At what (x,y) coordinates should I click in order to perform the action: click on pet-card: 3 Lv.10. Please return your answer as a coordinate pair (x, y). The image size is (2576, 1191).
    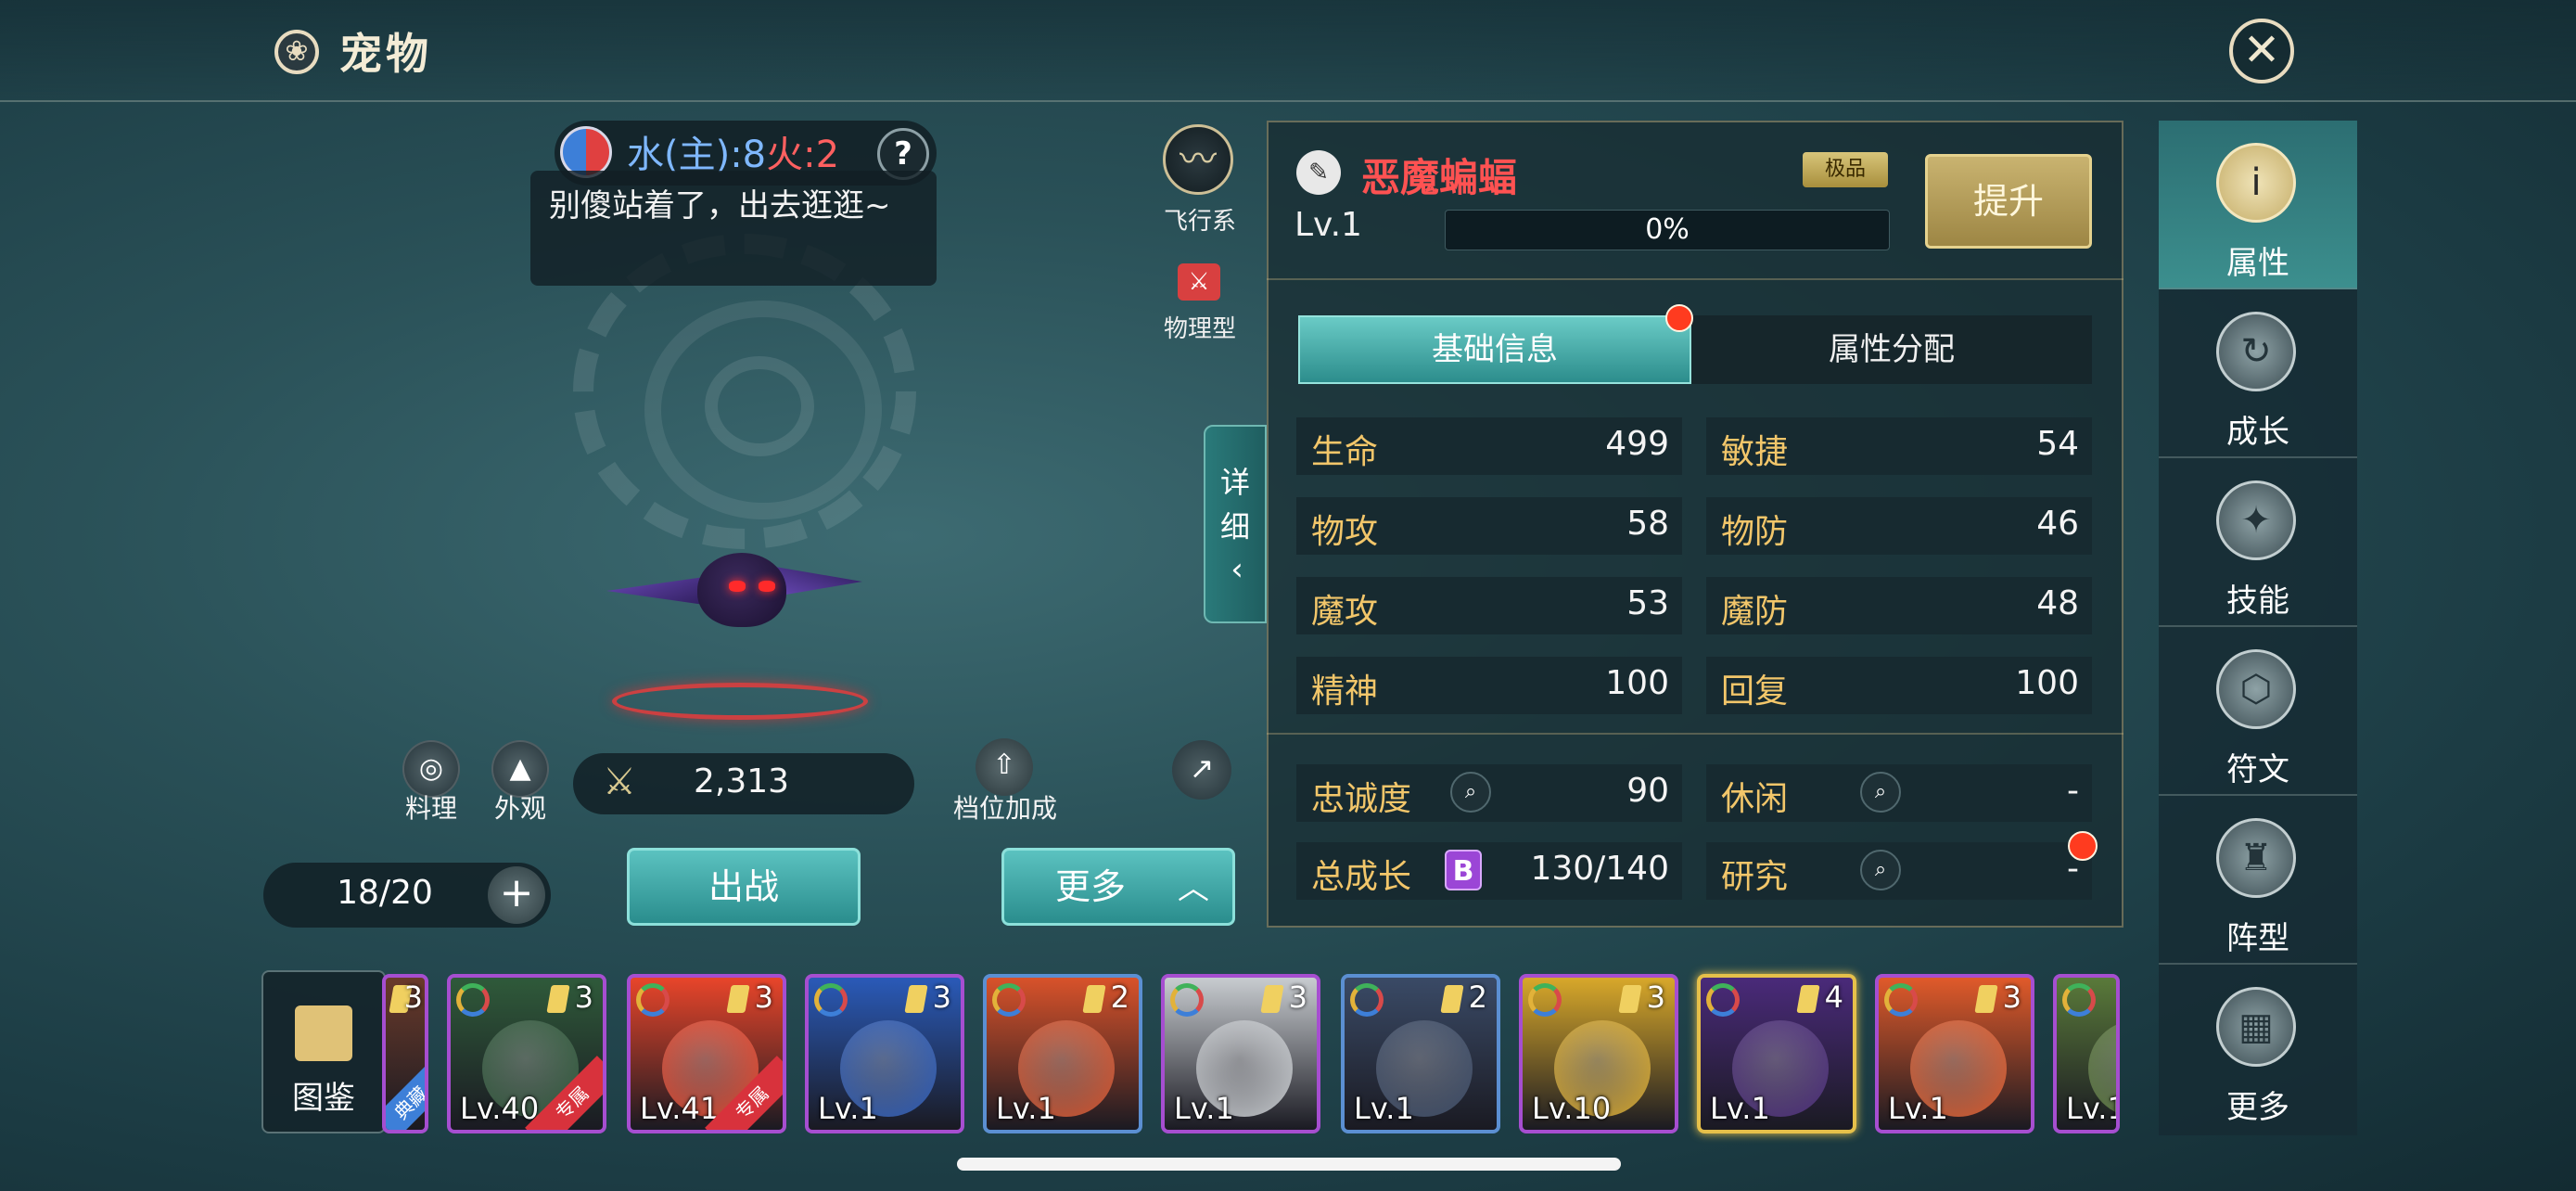
    Looking at the image, I should click on (1599, 1053).